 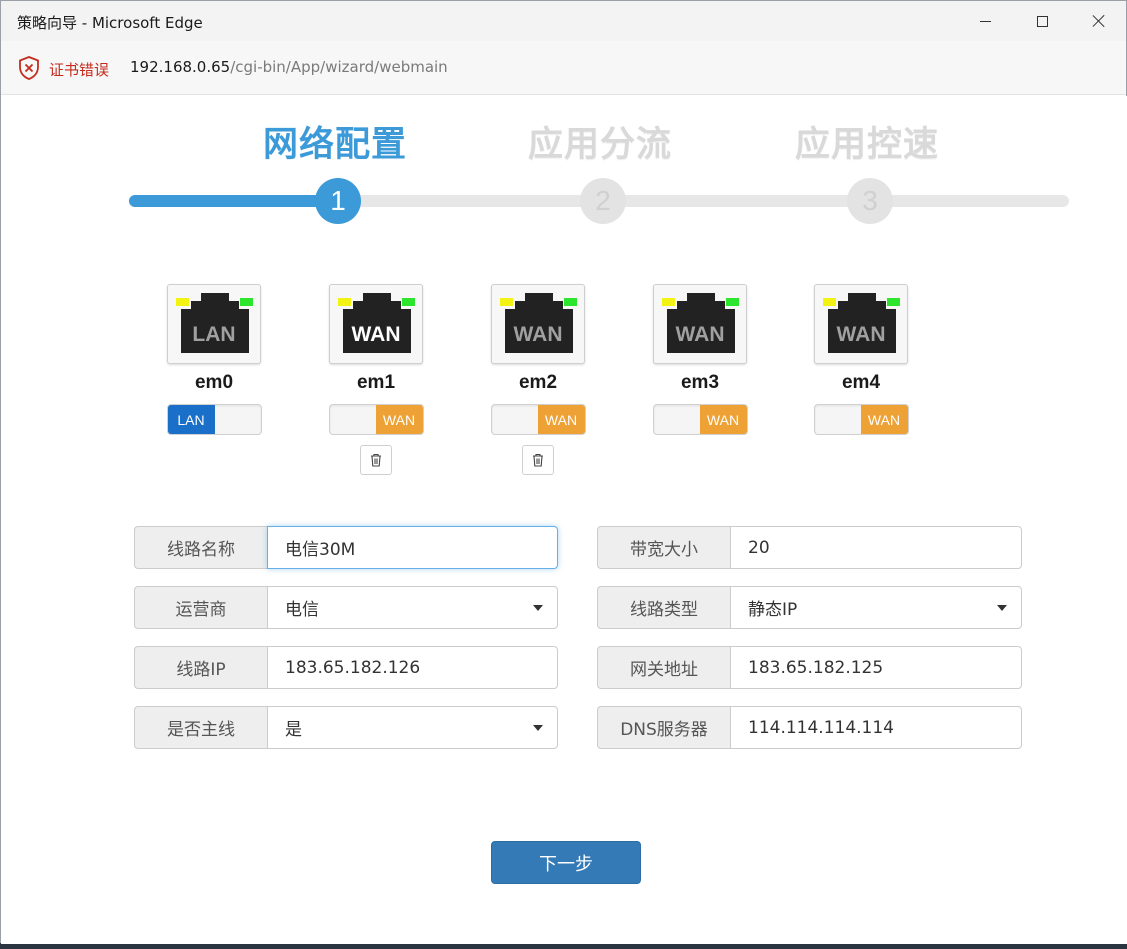 What do you see at coordinates (663, 607) in the screenshot?
I see `line-type-label: 线路类型` at bounding box center [663, 607].